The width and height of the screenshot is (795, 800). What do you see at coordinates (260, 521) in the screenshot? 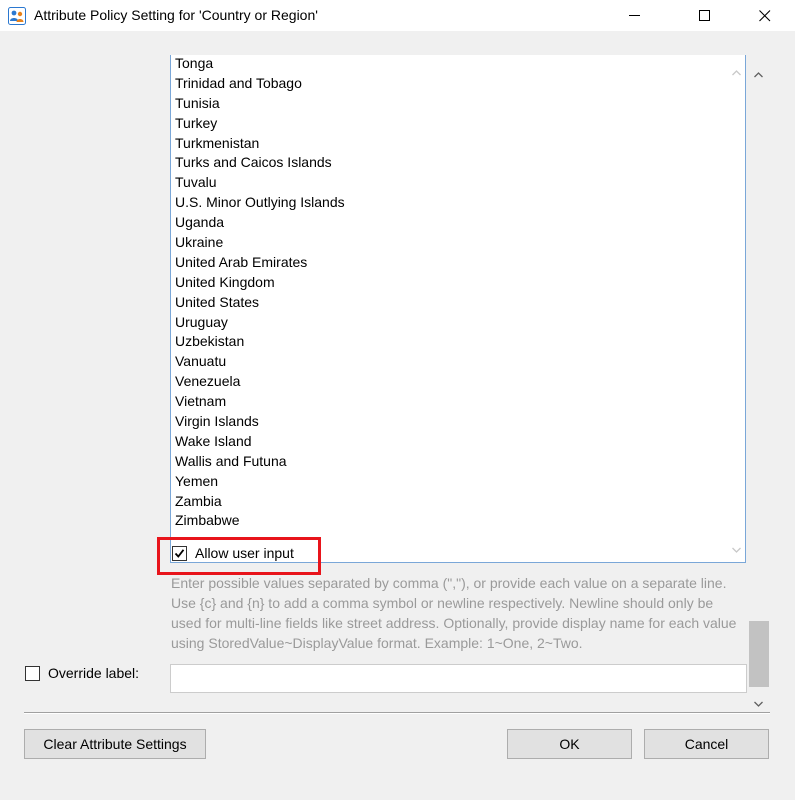
I see `list-item: Zimbabwe` at bounding box center [260, 521].